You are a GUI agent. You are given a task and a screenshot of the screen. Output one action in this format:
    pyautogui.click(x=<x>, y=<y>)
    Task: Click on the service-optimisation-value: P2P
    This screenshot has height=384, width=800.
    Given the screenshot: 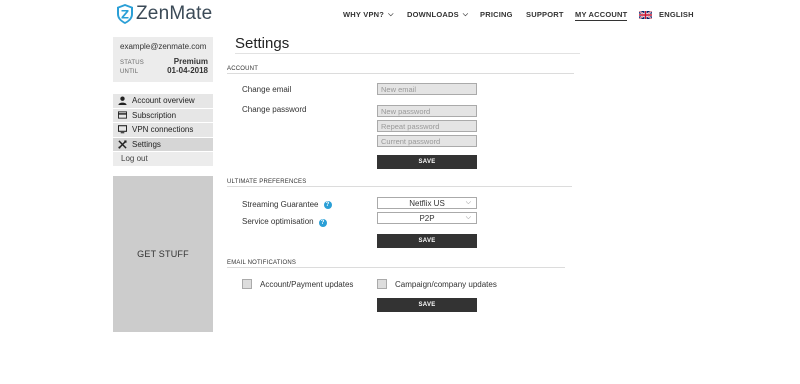 What is the action you would take?
    pyautogui.click(x=427, y=218)
    